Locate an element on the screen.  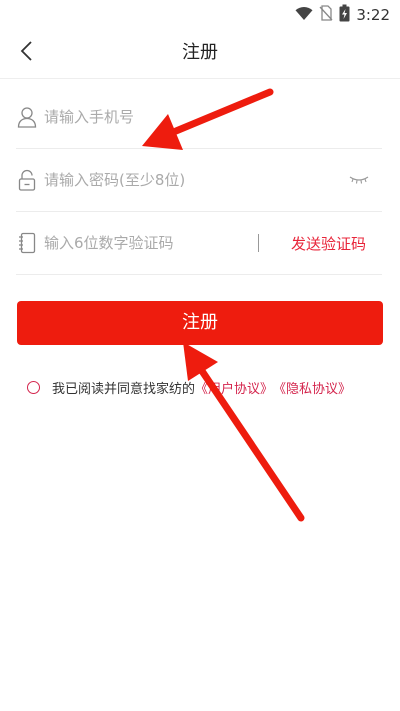
page-title: 注册 is located at coordinates (200, 52).